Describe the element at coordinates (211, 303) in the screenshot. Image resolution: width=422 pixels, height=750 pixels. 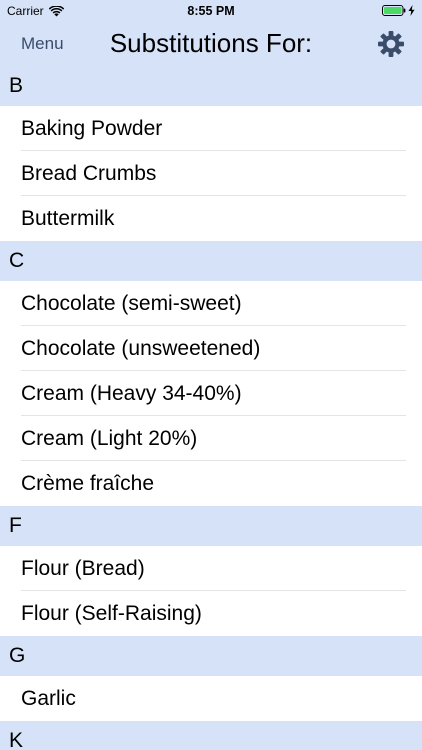
I see `list-item: Chocolate (semi-sweet)` at that location.